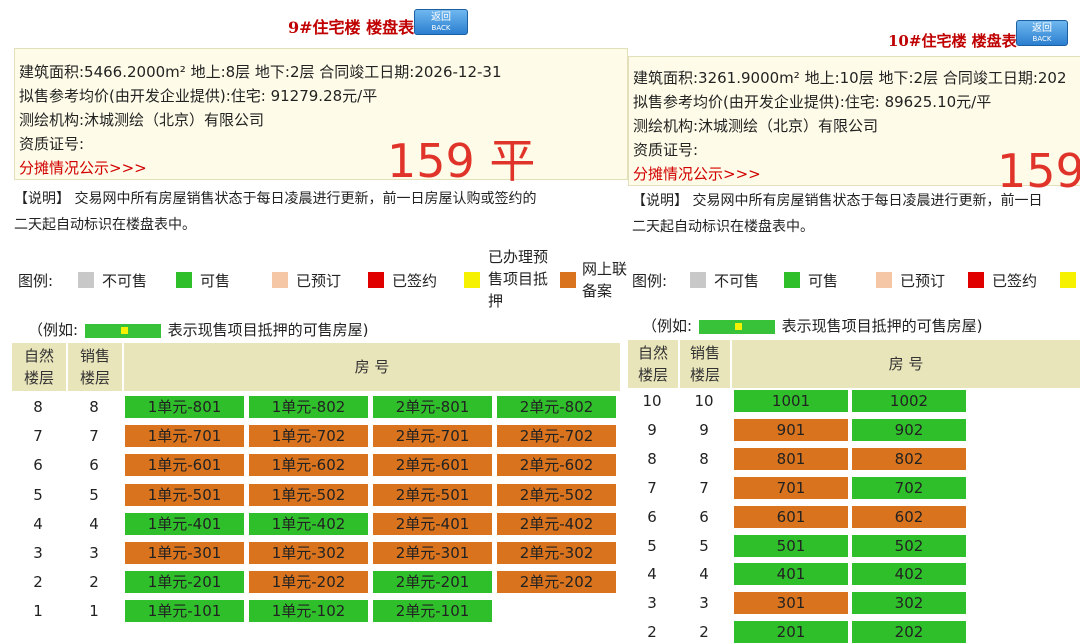 The image size is (1080, 644). Describe the element at coordinates (791, 401) in the screenshot. I see `room-cell: 1001` at that location.